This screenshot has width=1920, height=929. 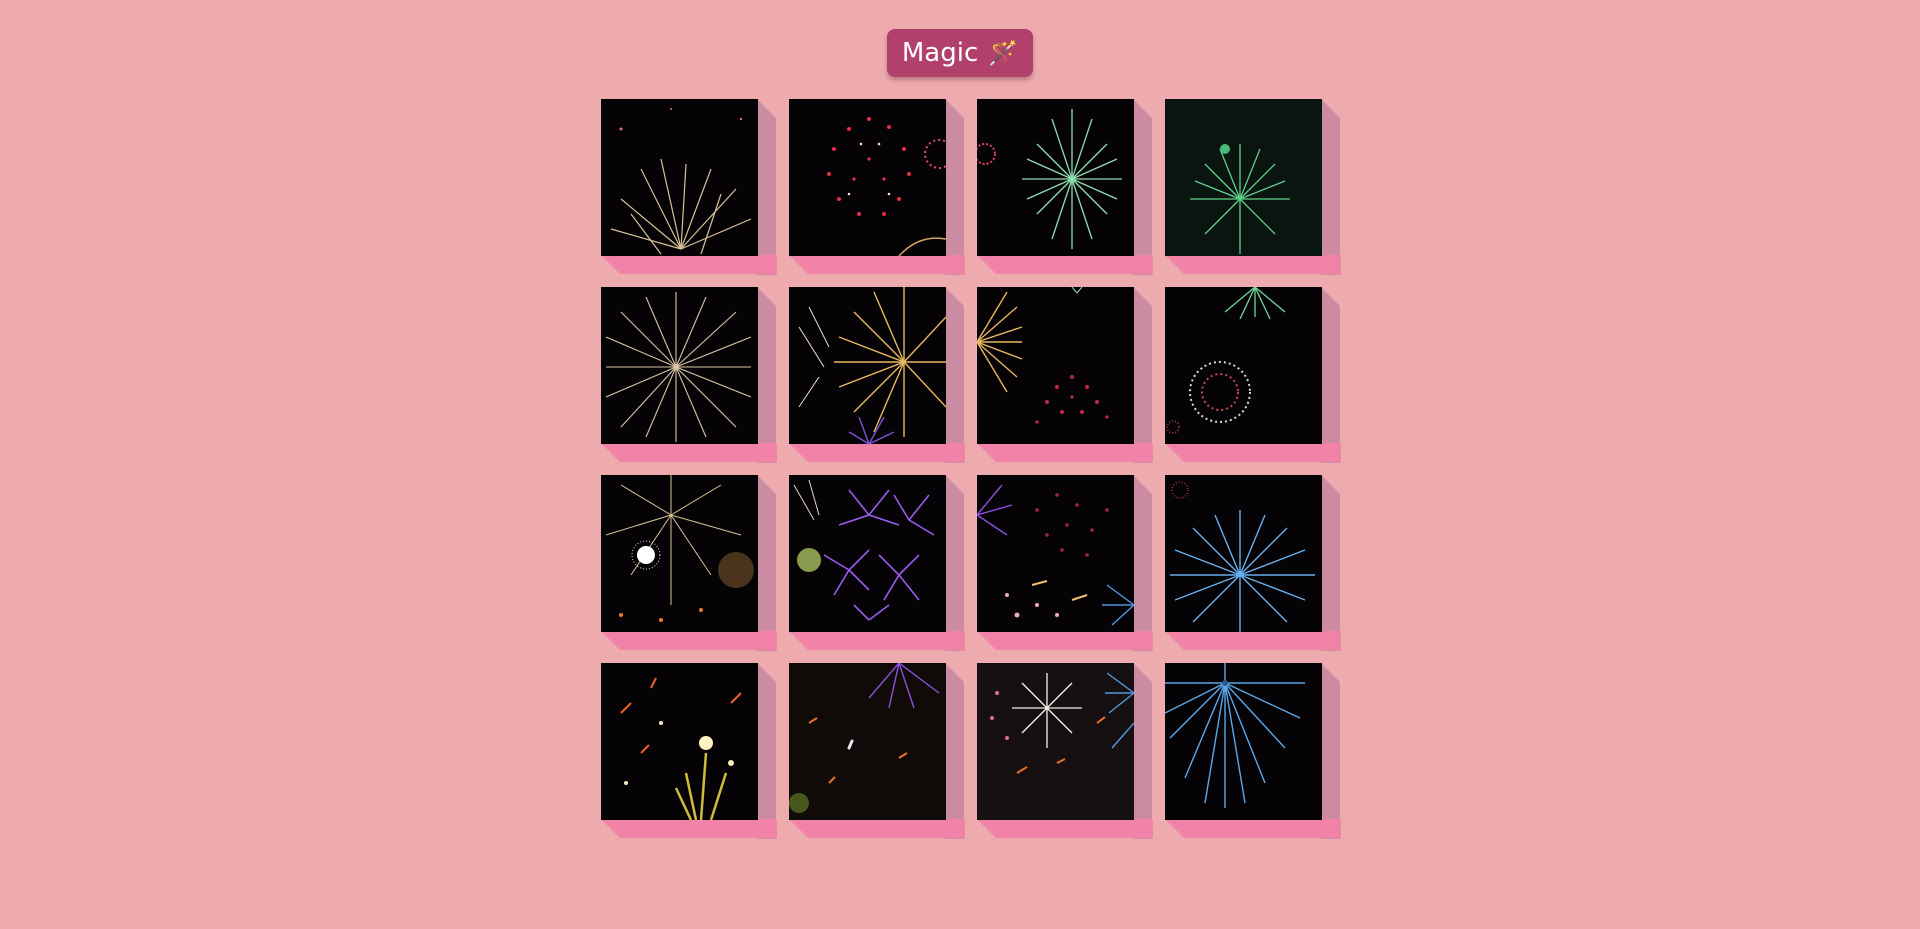 I want to click on magic-button: Magic 🪄, so click(x=960, y=53).